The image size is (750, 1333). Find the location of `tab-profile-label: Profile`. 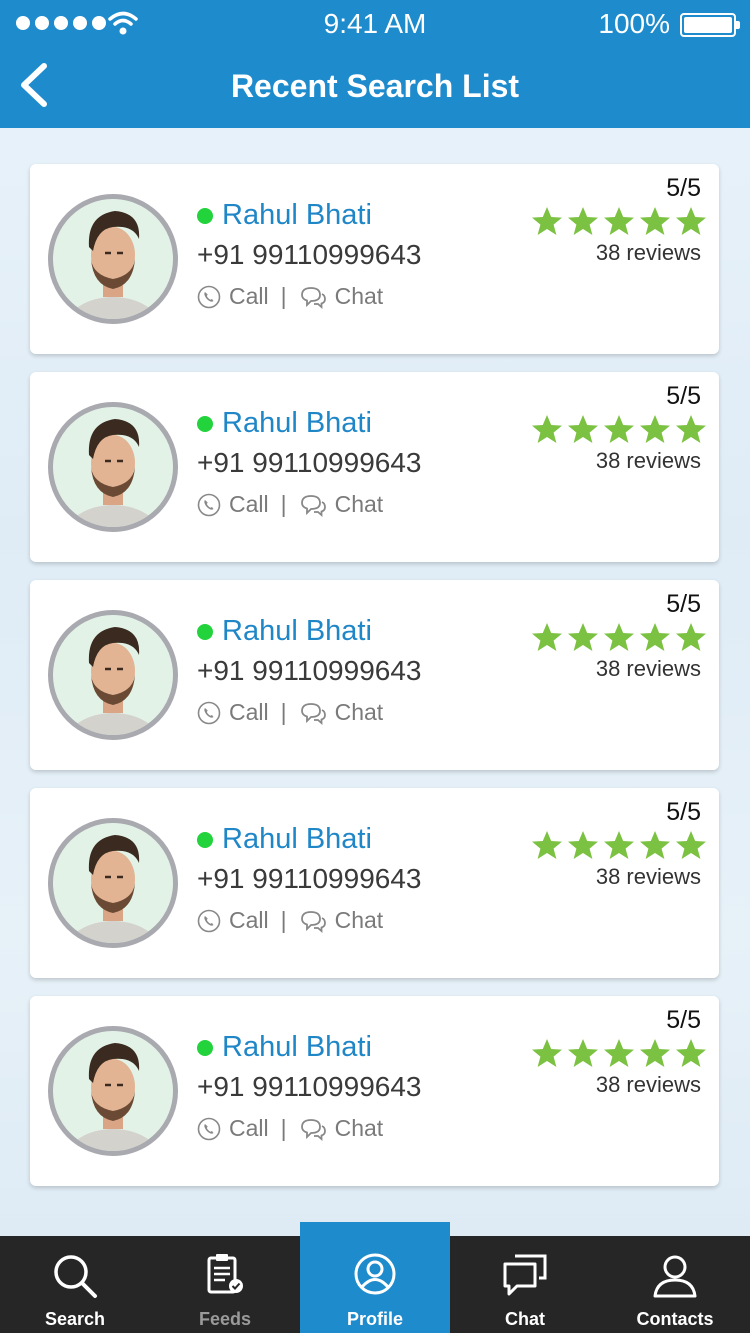

tab-profile-label: Profile is located at coordinates (374, 1319).